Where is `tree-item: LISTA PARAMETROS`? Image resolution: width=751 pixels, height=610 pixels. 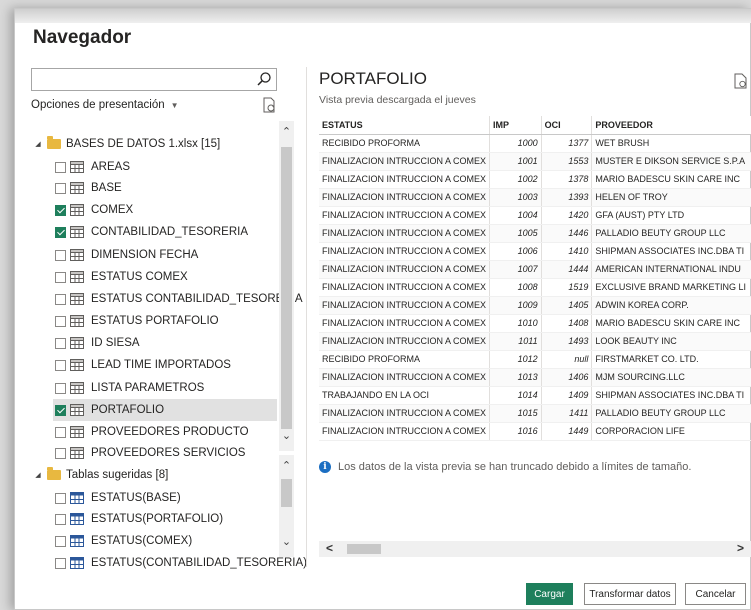
tree-item: LISTA PARAMETROS is located at coordinates (128, 388).